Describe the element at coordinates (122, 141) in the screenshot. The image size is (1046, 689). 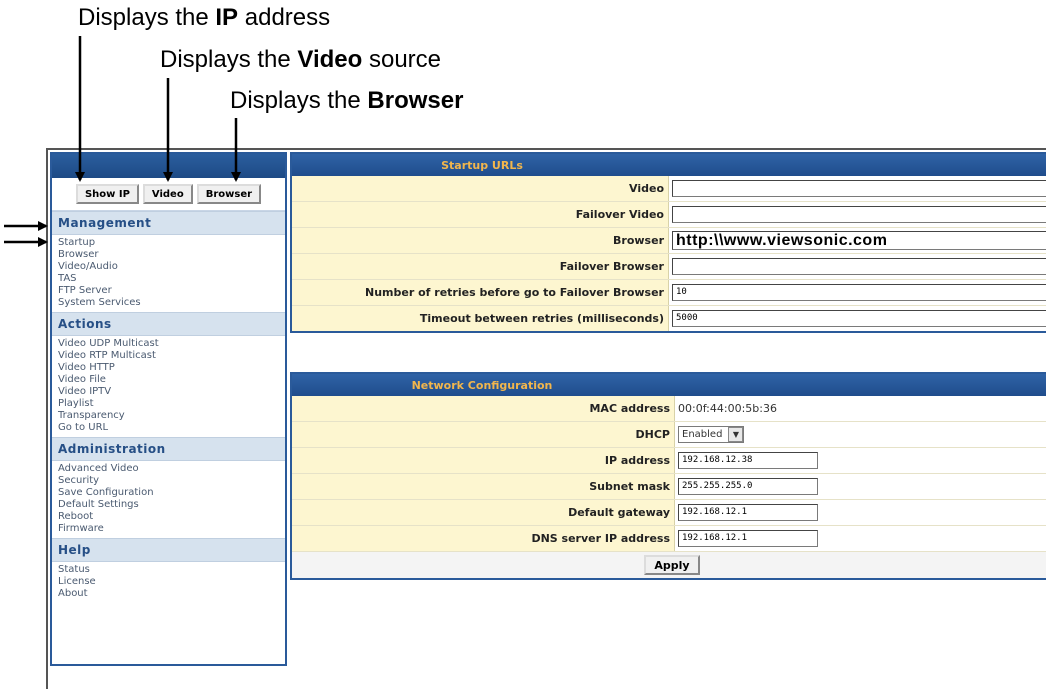
I see `callout-arrows` at that location.